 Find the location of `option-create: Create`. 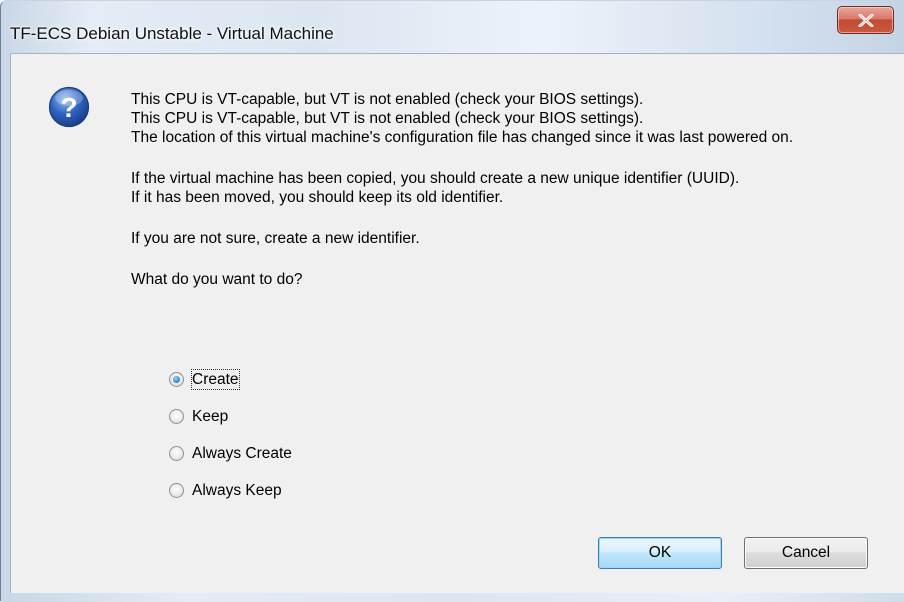

option-create: Create is located at coordinates (230, 388).